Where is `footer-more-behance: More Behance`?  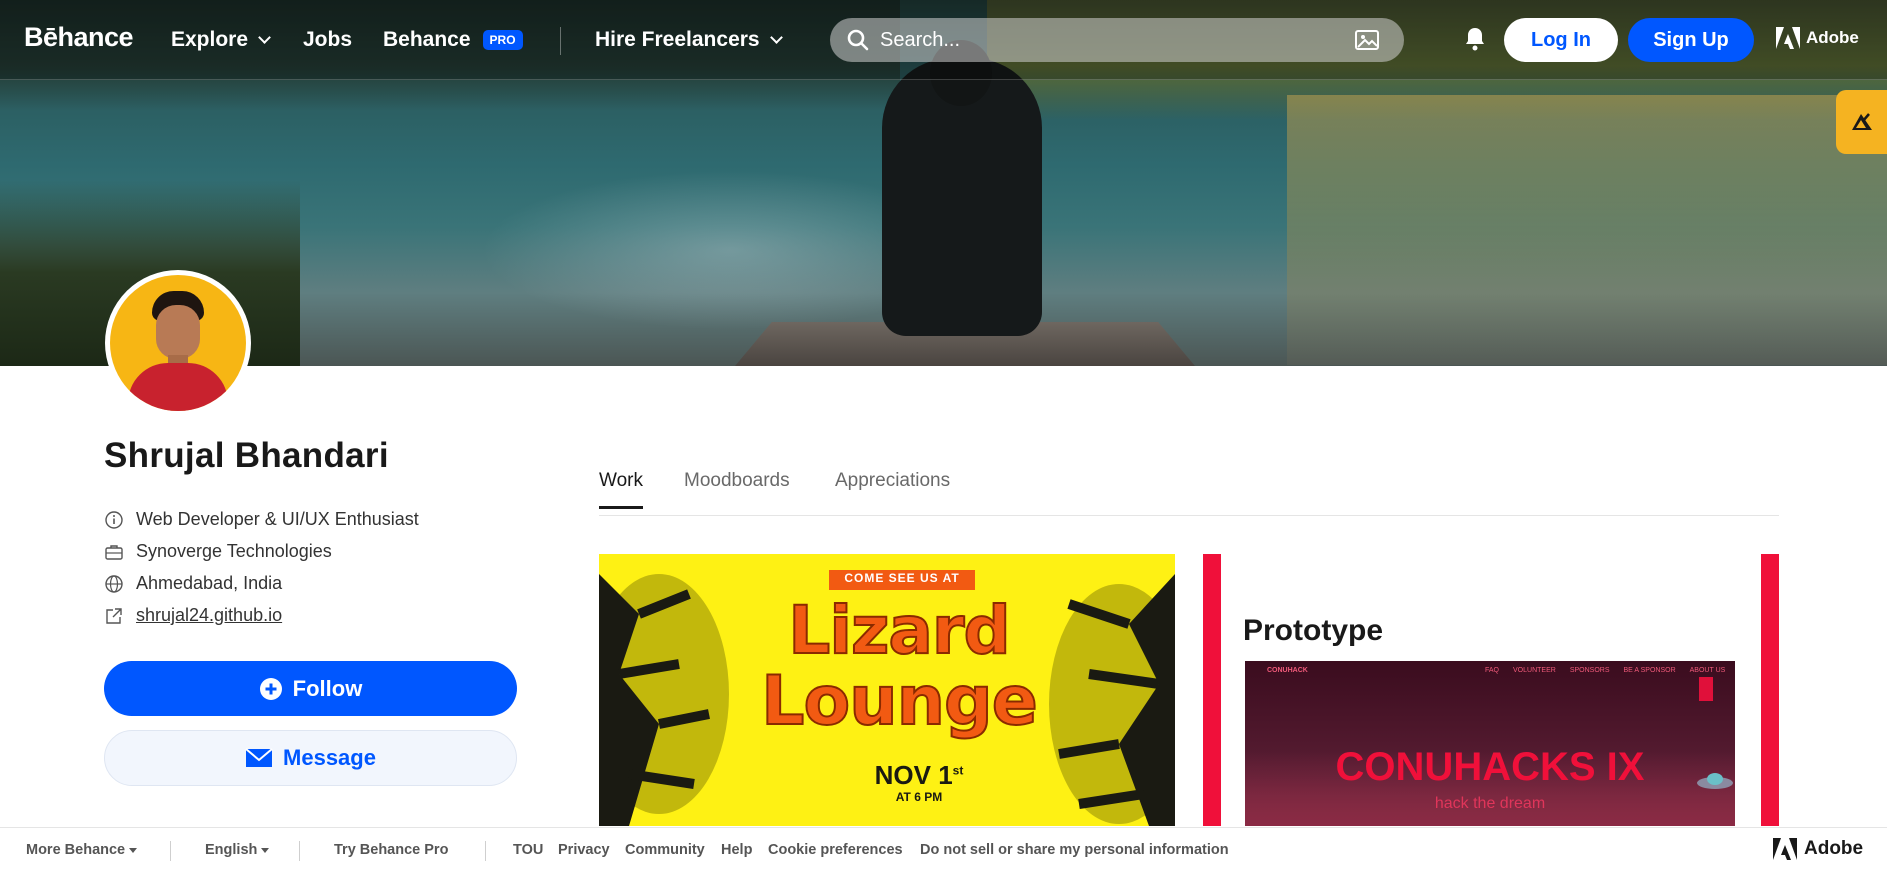 footer-more-behance: More Behance is located at coordinates (82, 850).